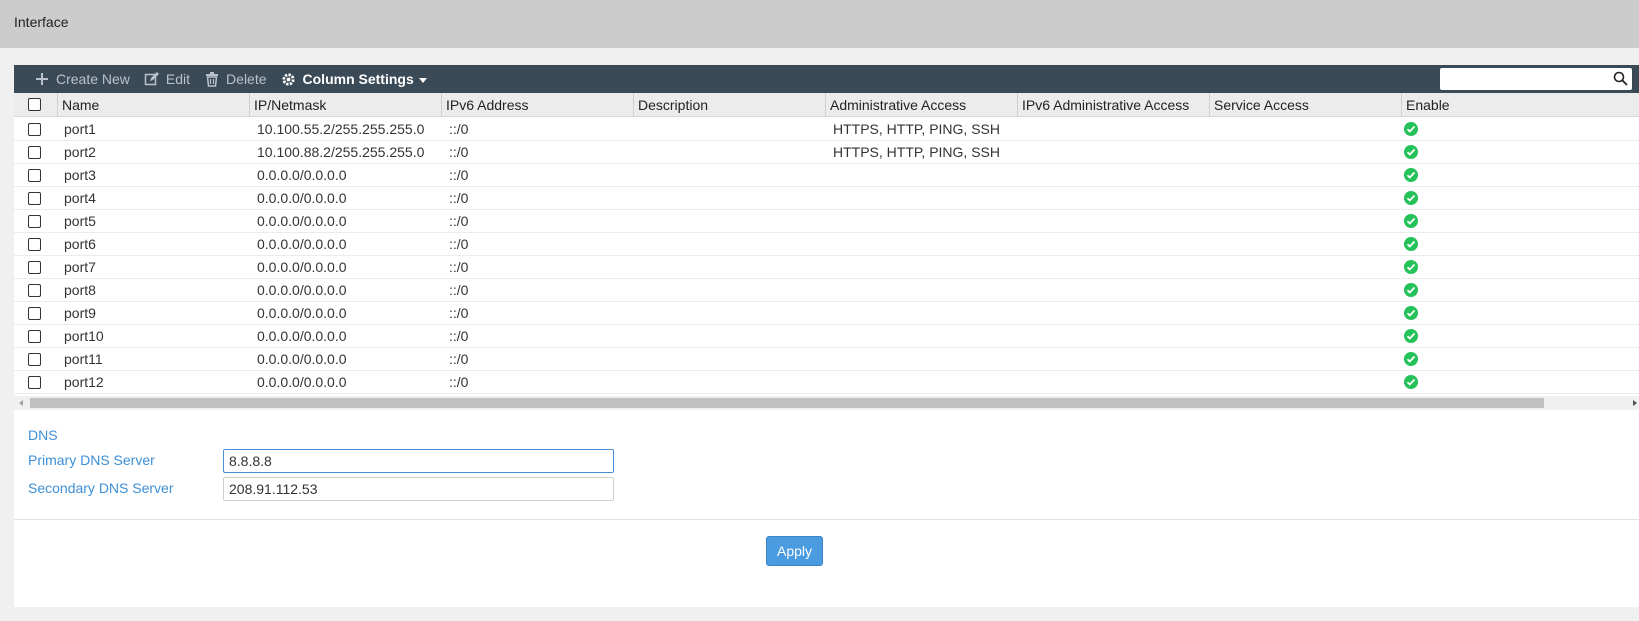 This screenshot has height=621, width=1639. What do you see at coordinates (1305, 105) in the screenshot?
I see `column-header-service-access: Service Access` at bounding box center [1305, 105].